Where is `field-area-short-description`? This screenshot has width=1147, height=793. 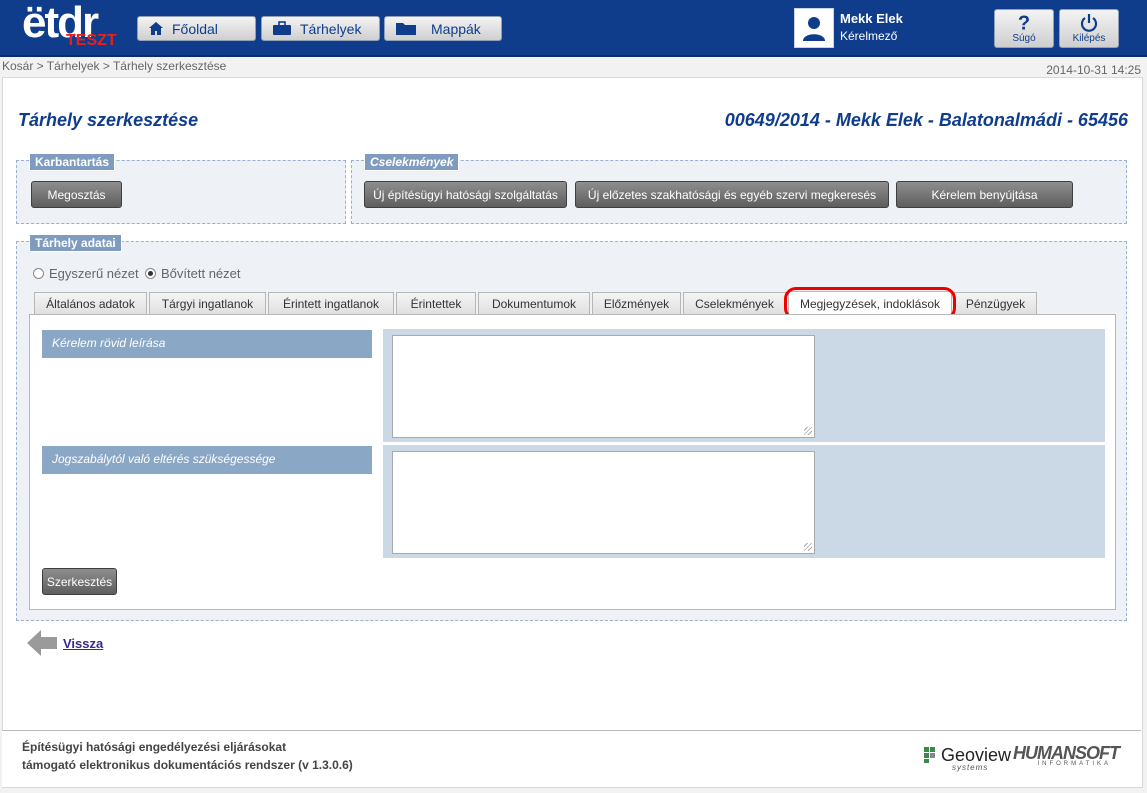 field-area-short-description is located at coordinates (744, 385).